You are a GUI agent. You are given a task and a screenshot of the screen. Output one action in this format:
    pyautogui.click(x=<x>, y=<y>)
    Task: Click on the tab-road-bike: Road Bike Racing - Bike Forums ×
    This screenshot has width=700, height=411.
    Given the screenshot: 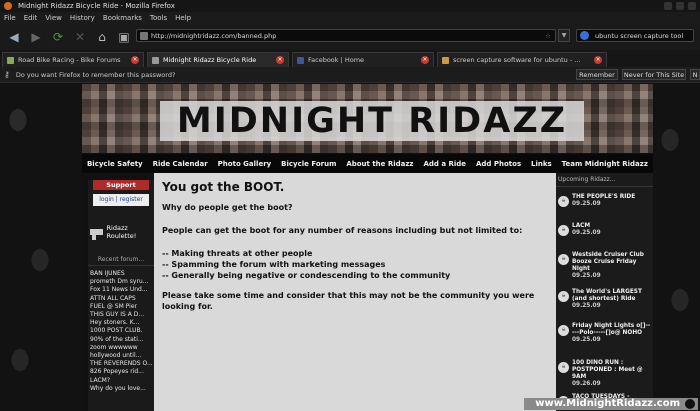 What is the action you would take?
    pyautogui.click(x=73, y=59)
    